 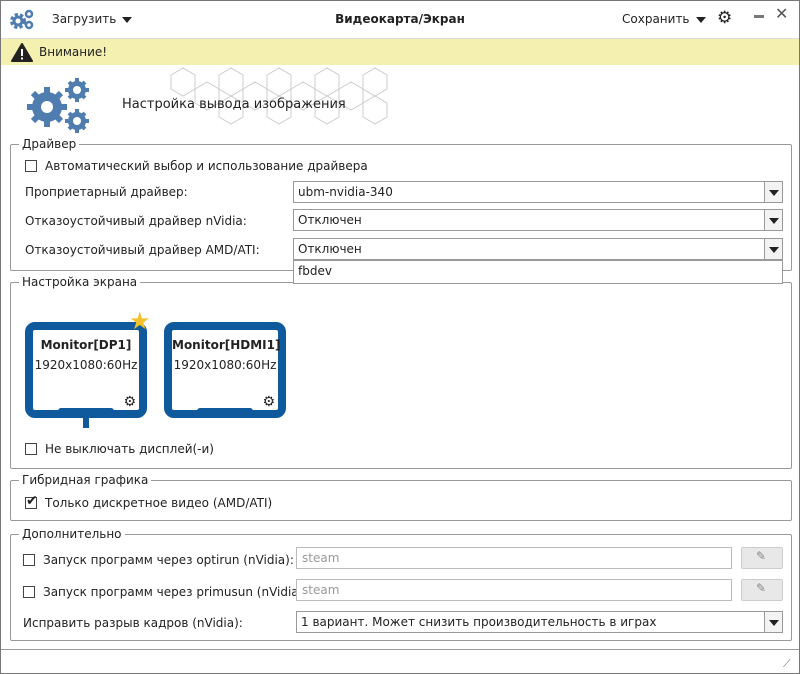 I want to click on title-bar: Загрузить Видеокарта/Экран Сохранить ⚙ ✕, so click(x=400, y=19).